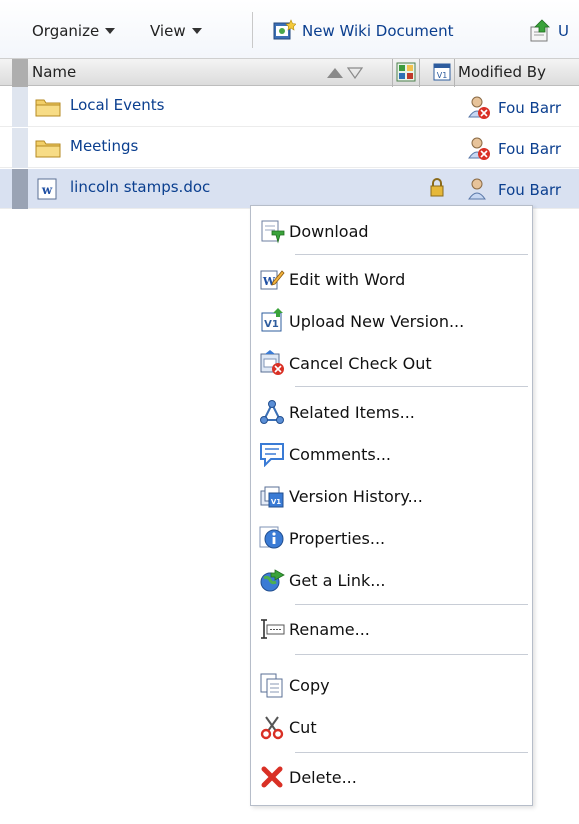 This screenshot has width=579, height=824. What do you see at coordinates (252, 30) in the screenshot?
I see `toolbar-divider` at bounding box center [252, 30].